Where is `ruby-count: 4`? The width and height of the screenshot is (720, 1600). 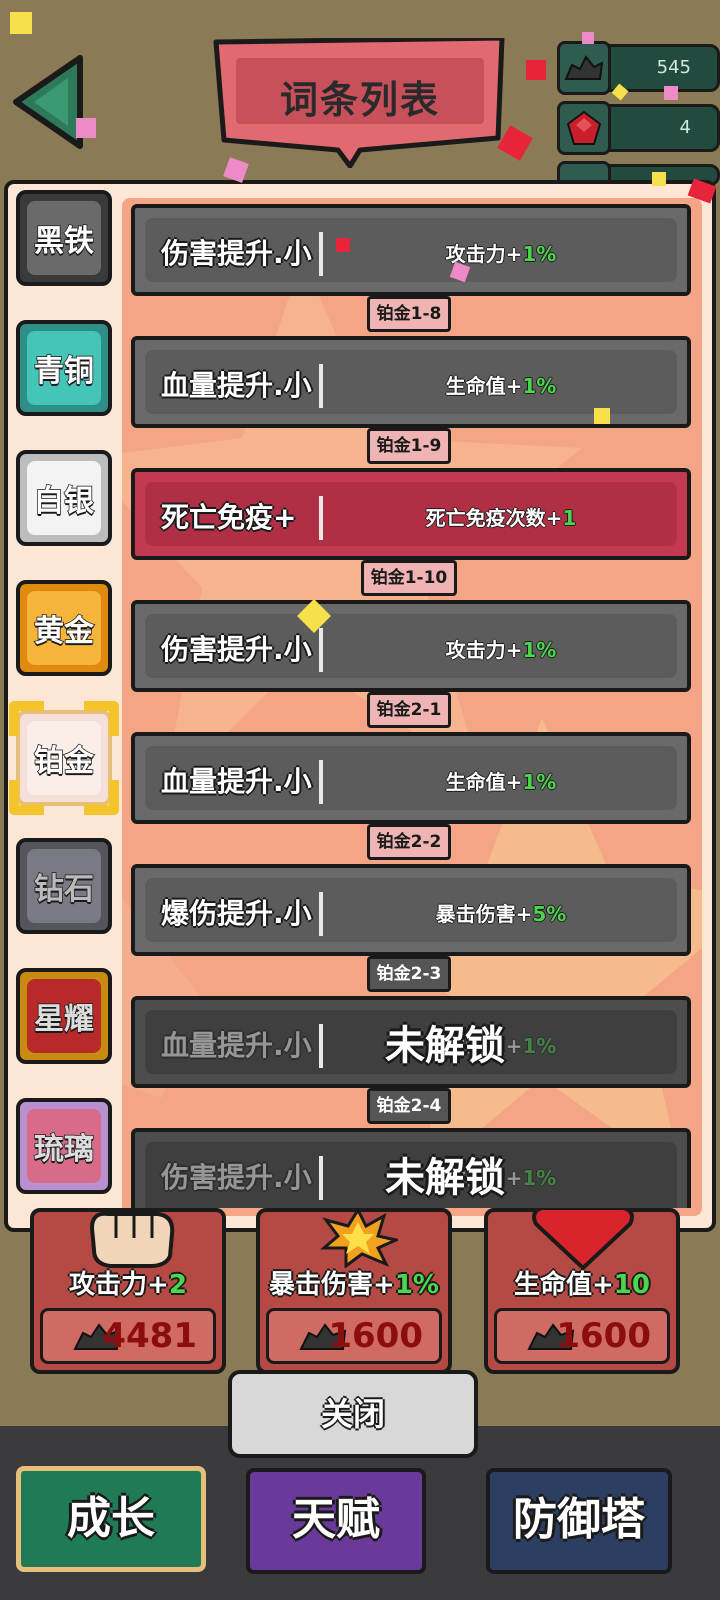 ruby-count: 4 is located at coordinates (685, 127).